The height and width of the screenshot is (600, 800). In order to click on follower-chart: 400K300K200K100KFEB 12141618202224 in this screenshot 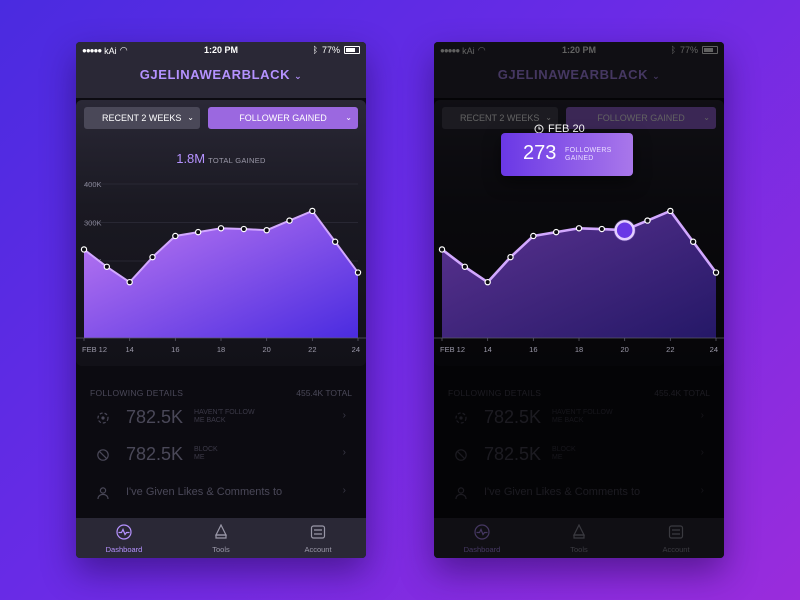, I will do `click(221, 267)`.